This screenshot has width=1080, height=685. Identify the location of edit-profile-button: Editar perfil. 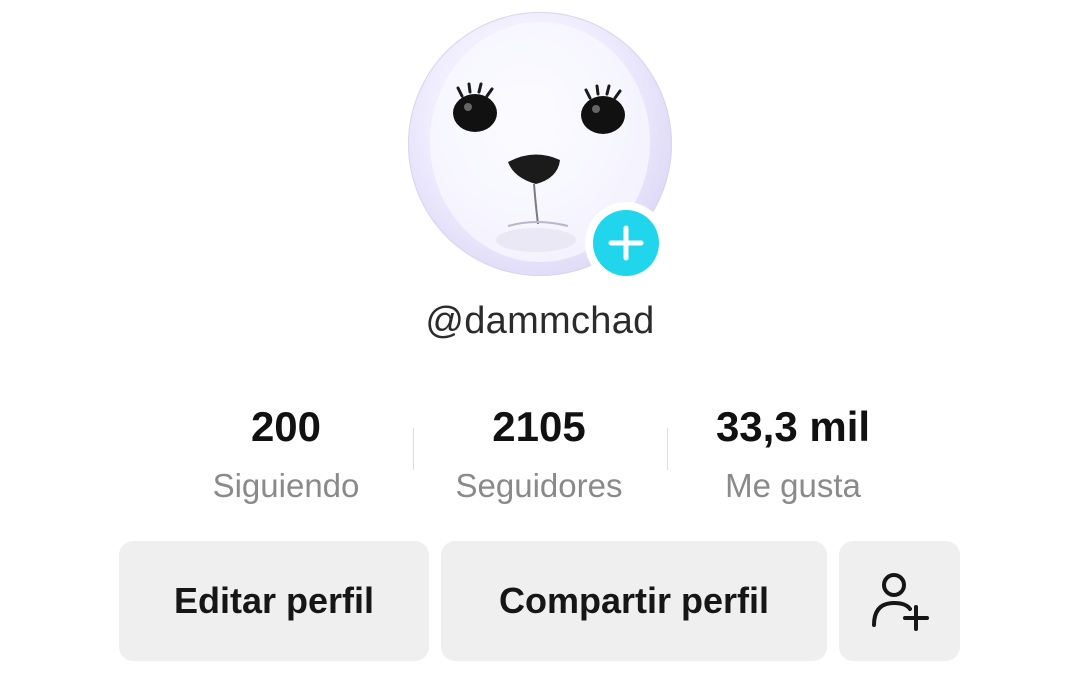
(274, 601).